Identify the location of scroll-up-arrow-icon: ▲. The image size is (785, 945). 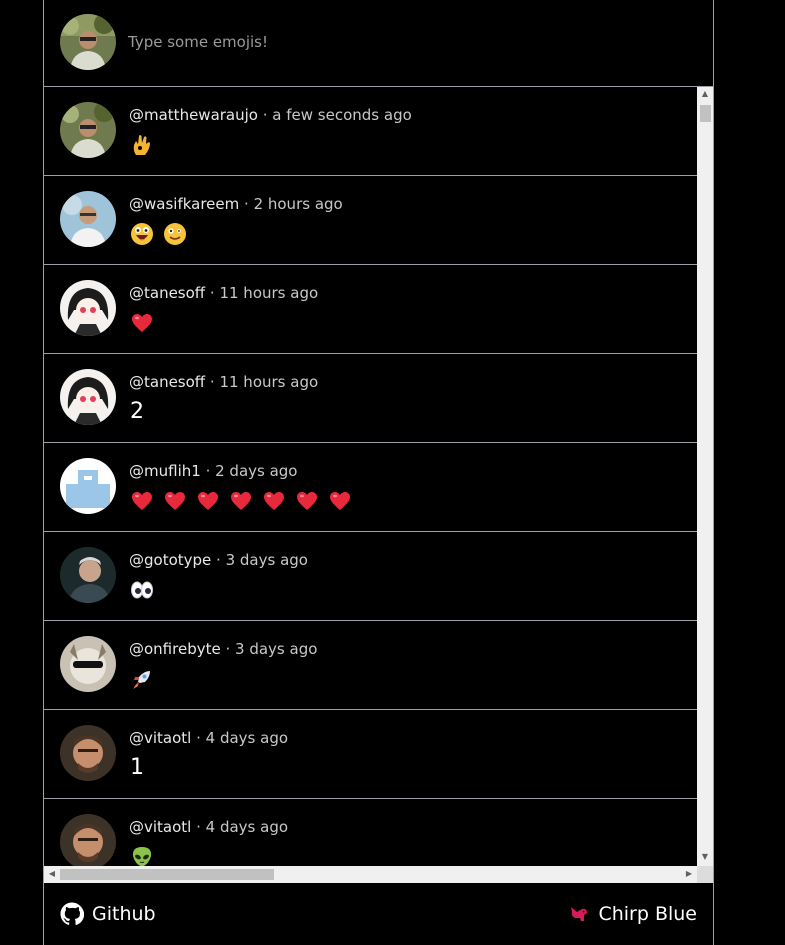
(705, 93).